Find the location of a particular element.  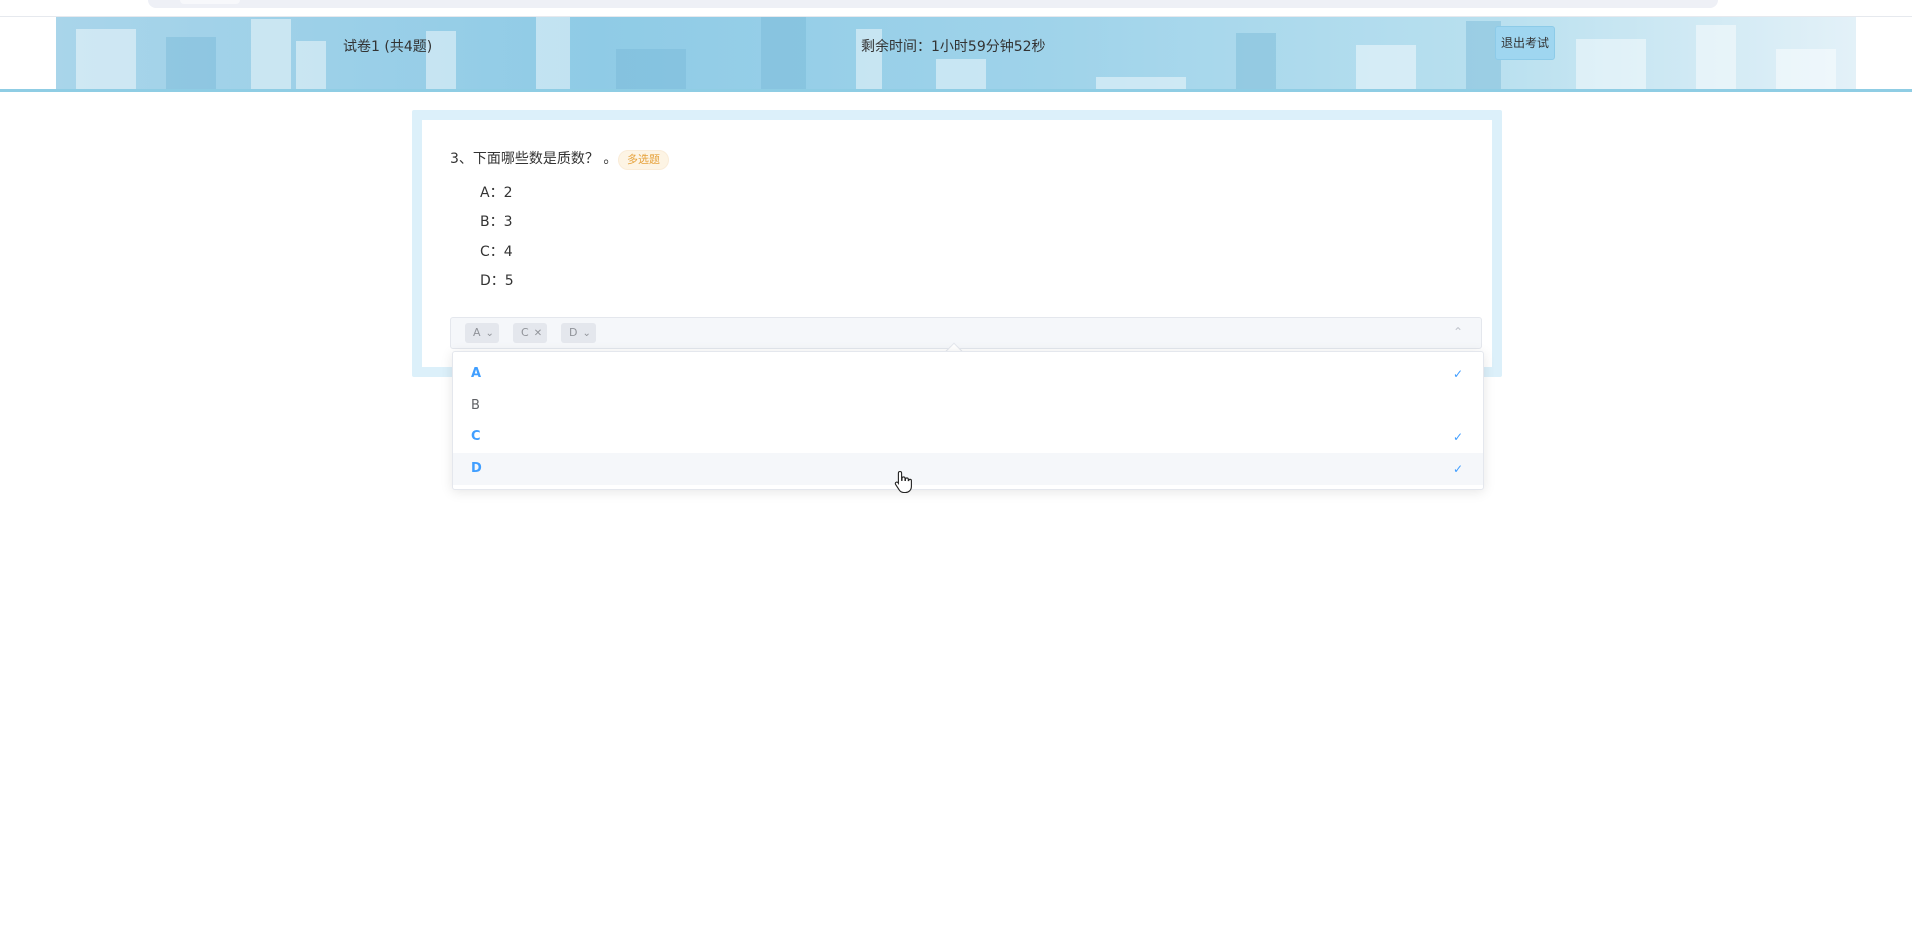

address-bar is located at coordinates (933, 4).